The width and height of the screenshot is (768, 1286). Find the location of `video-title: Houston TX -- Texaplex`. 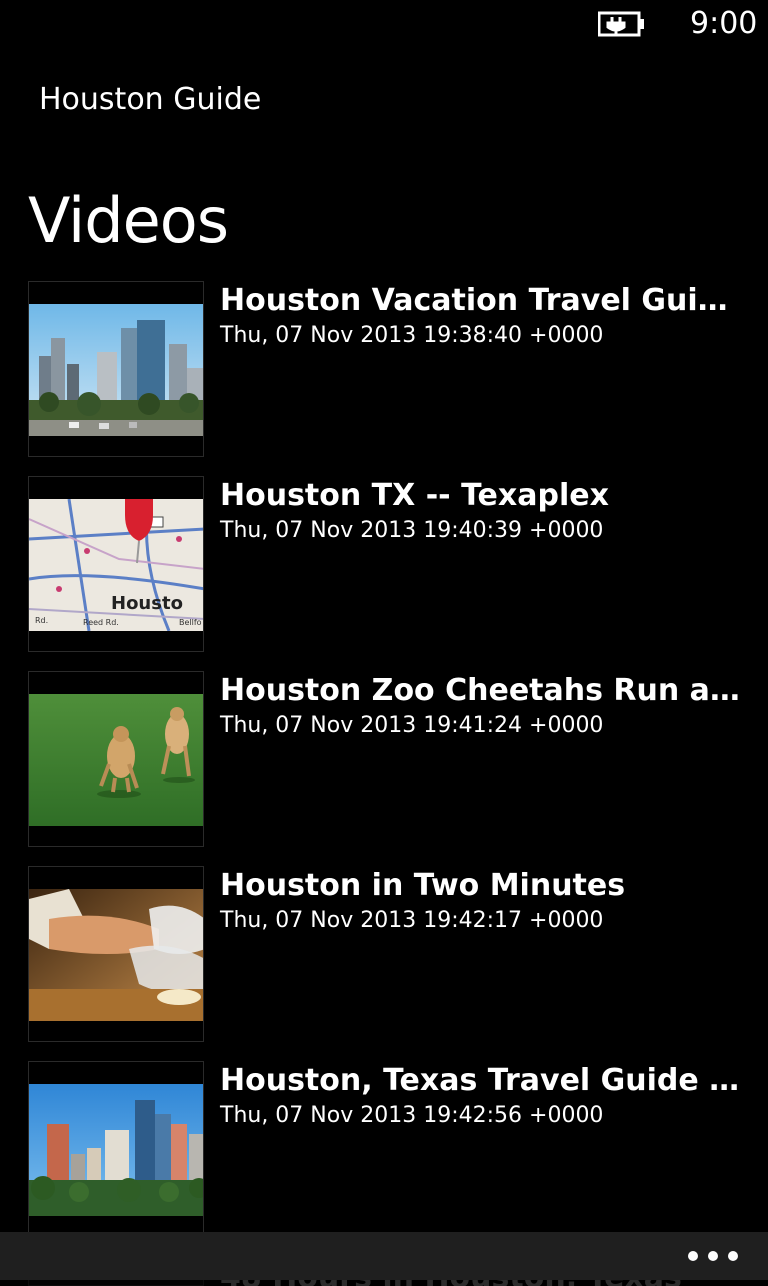

video-title: Houston TX -- Texaplex is located at coordinates (414, 495).